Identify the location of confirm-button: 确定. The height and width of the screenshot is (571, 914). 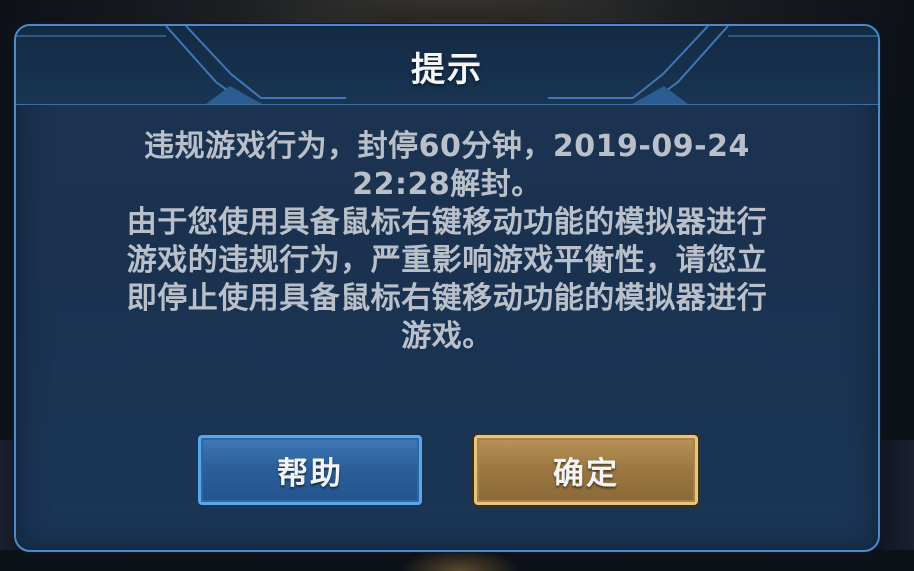
(586, 470).